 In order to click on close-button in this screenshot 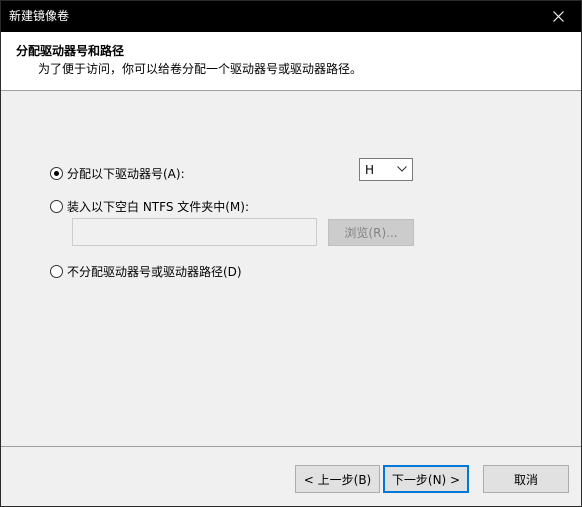, I will do `click(558, 16)`.